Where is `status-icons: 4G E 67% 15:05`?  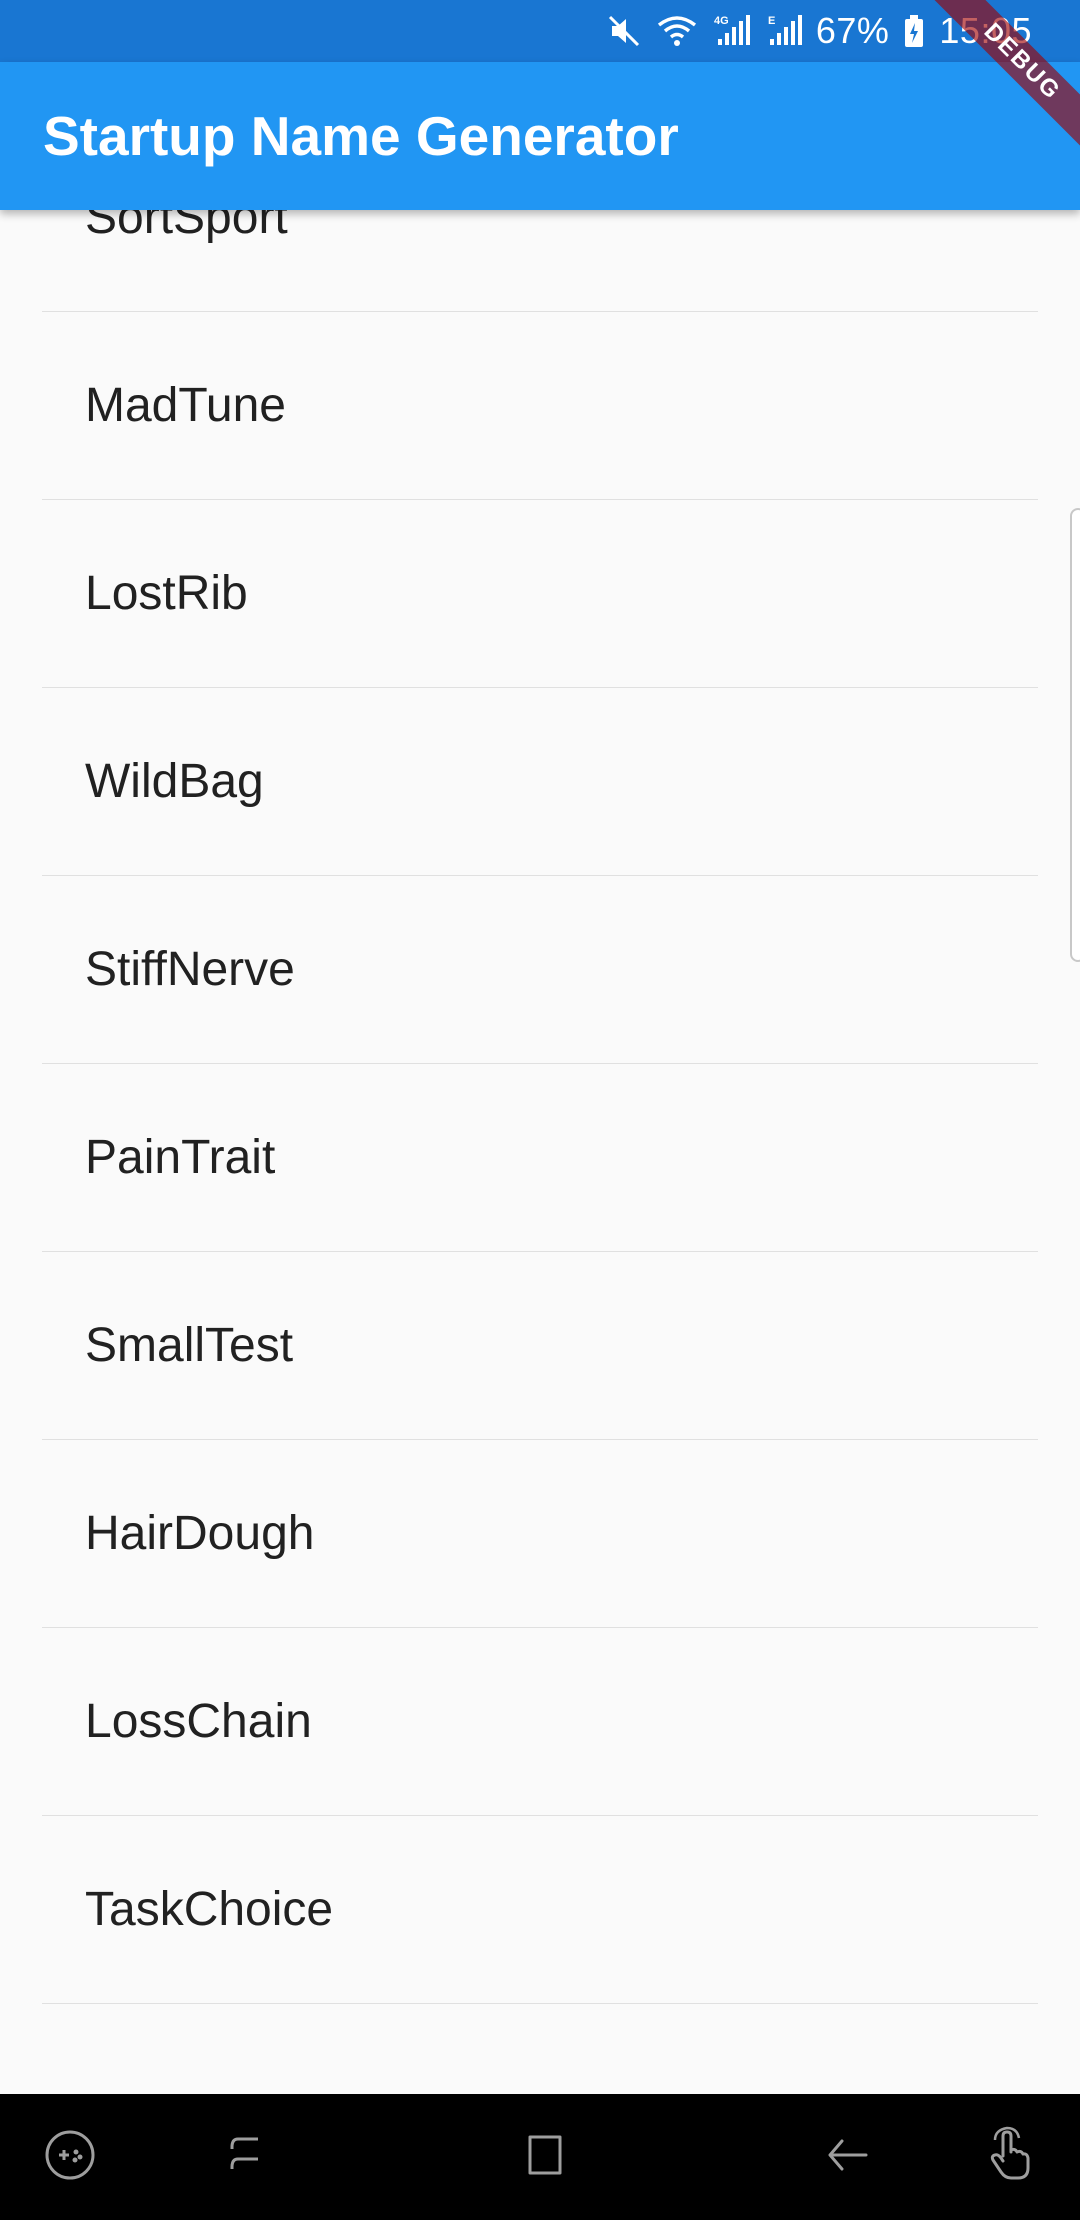
status-icons: 4G E 67% 15:05 is located at coordinates (819, 31).